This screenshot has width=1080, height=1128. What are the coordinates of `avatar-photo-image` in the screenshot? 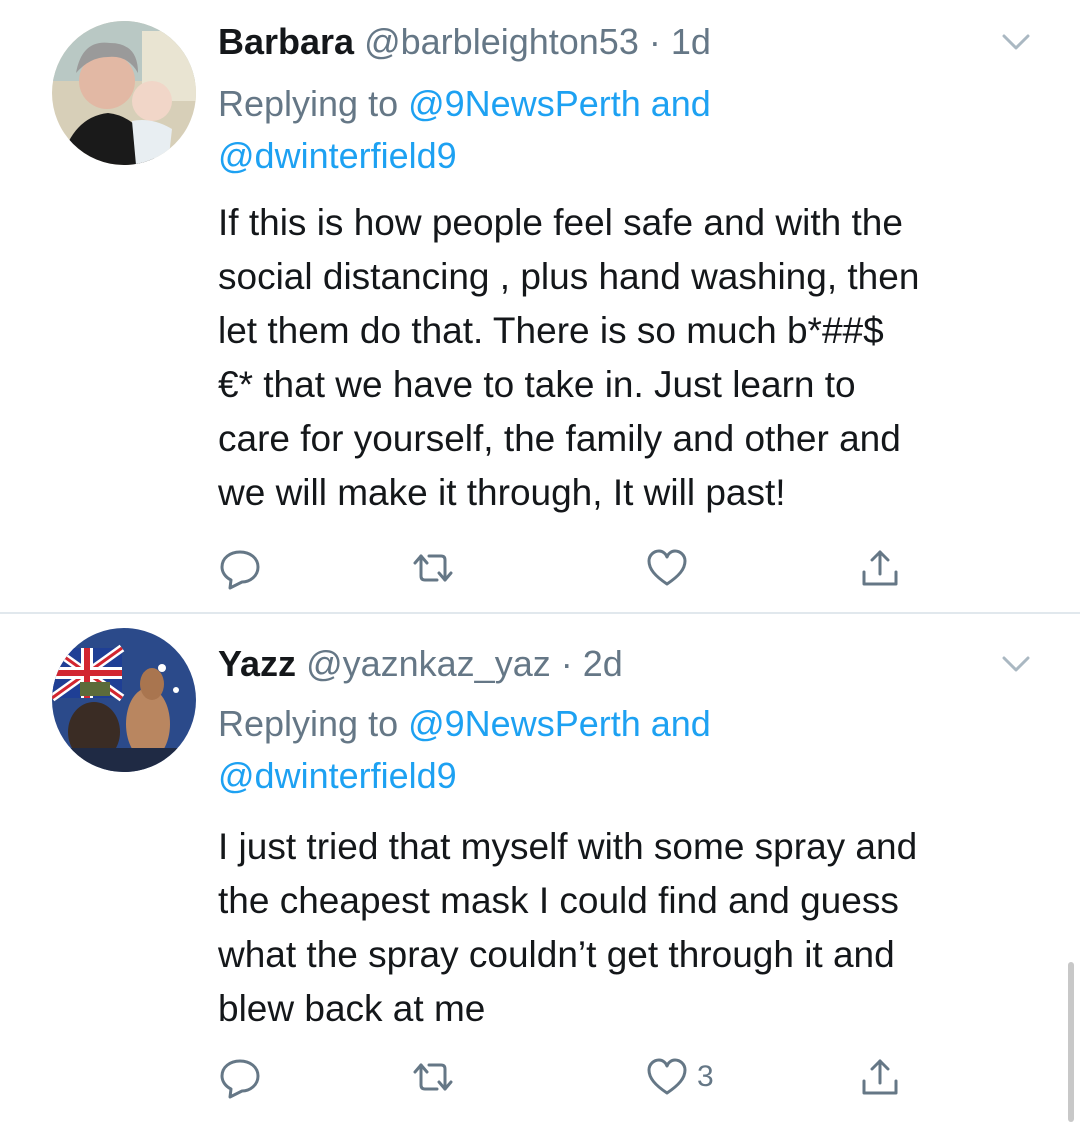 It's located at (124, 93).